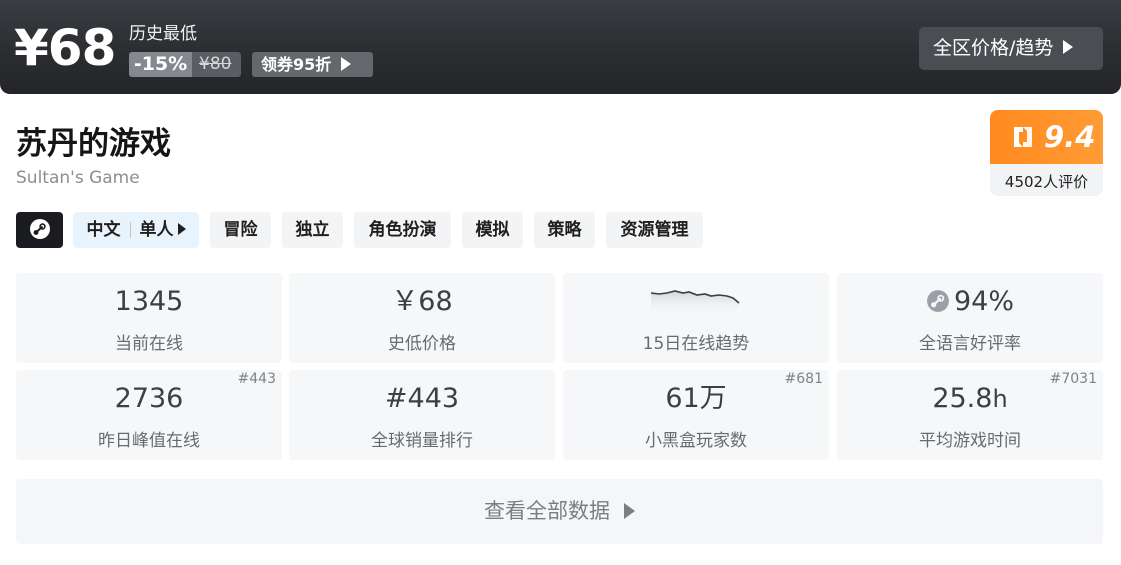  Describe the element at coordinates (422, 398) in the screenshot. I see `stat-value: #443` at that location.